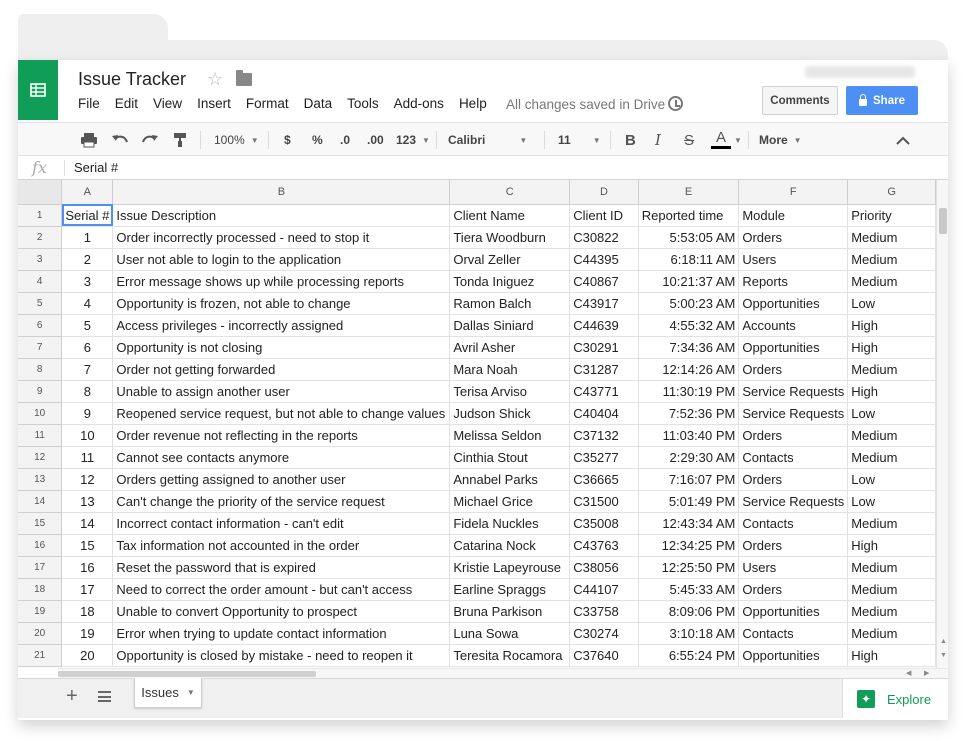 The image size is (966, 741). Describe the element at coordinates (793, 281) in the screenshot. I see `cell: Reports` at that location.